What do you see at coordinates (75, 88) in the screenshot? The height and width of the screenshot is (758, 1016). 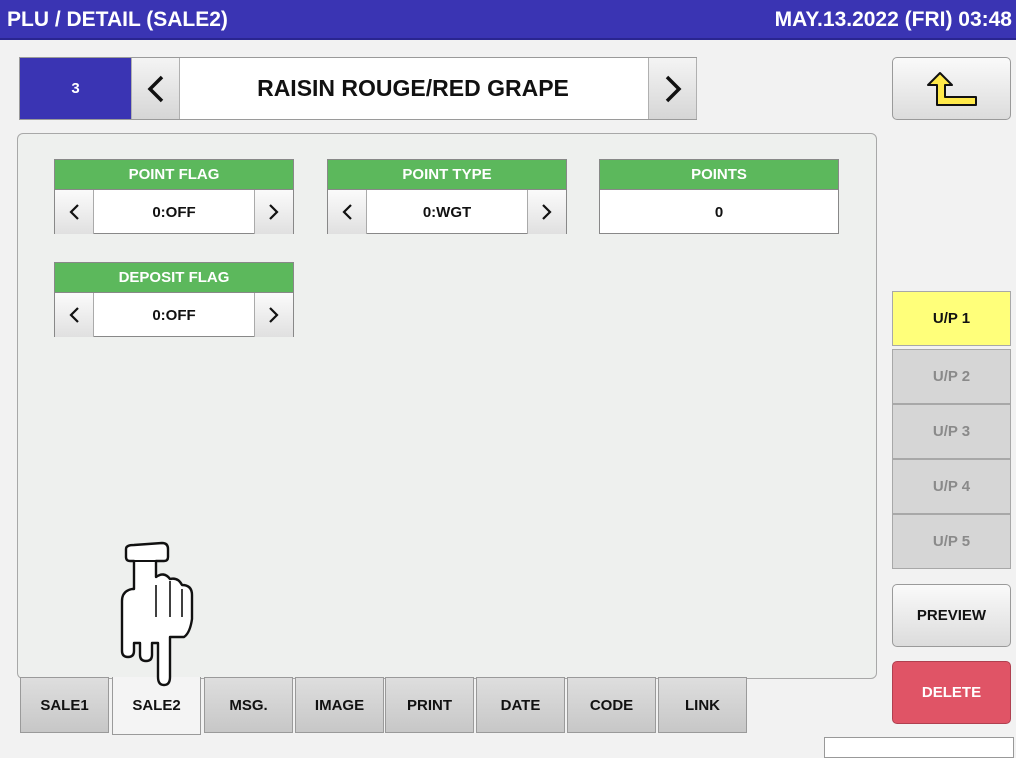 I see `plu-number: 3` at bounding box center [75, 88].